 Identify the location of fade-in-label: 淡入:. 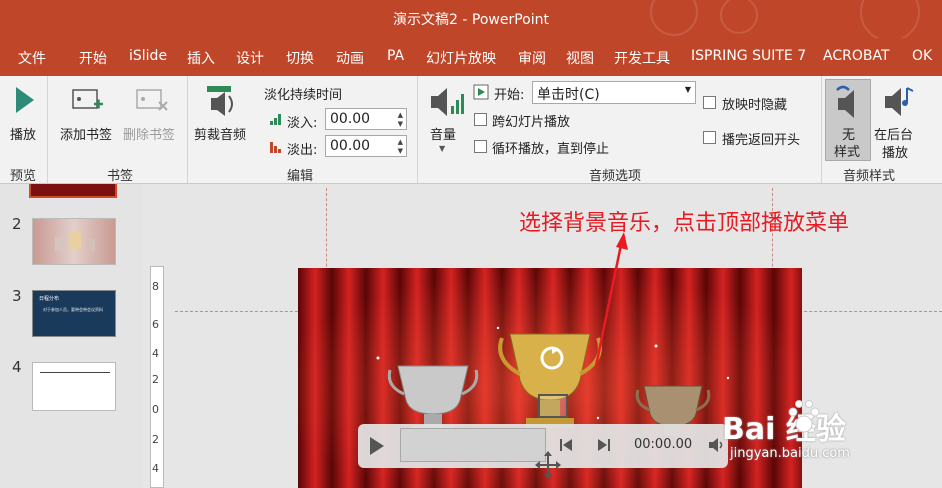
(302, 123).